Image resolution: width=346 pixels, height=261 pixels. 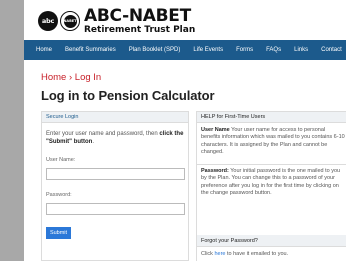 What do you see at coordinates (155, 50) in the screenshot?
I see `nav-item-plan-booklet: Plan Booklet (SPD)` at bounding box center [155, 50].